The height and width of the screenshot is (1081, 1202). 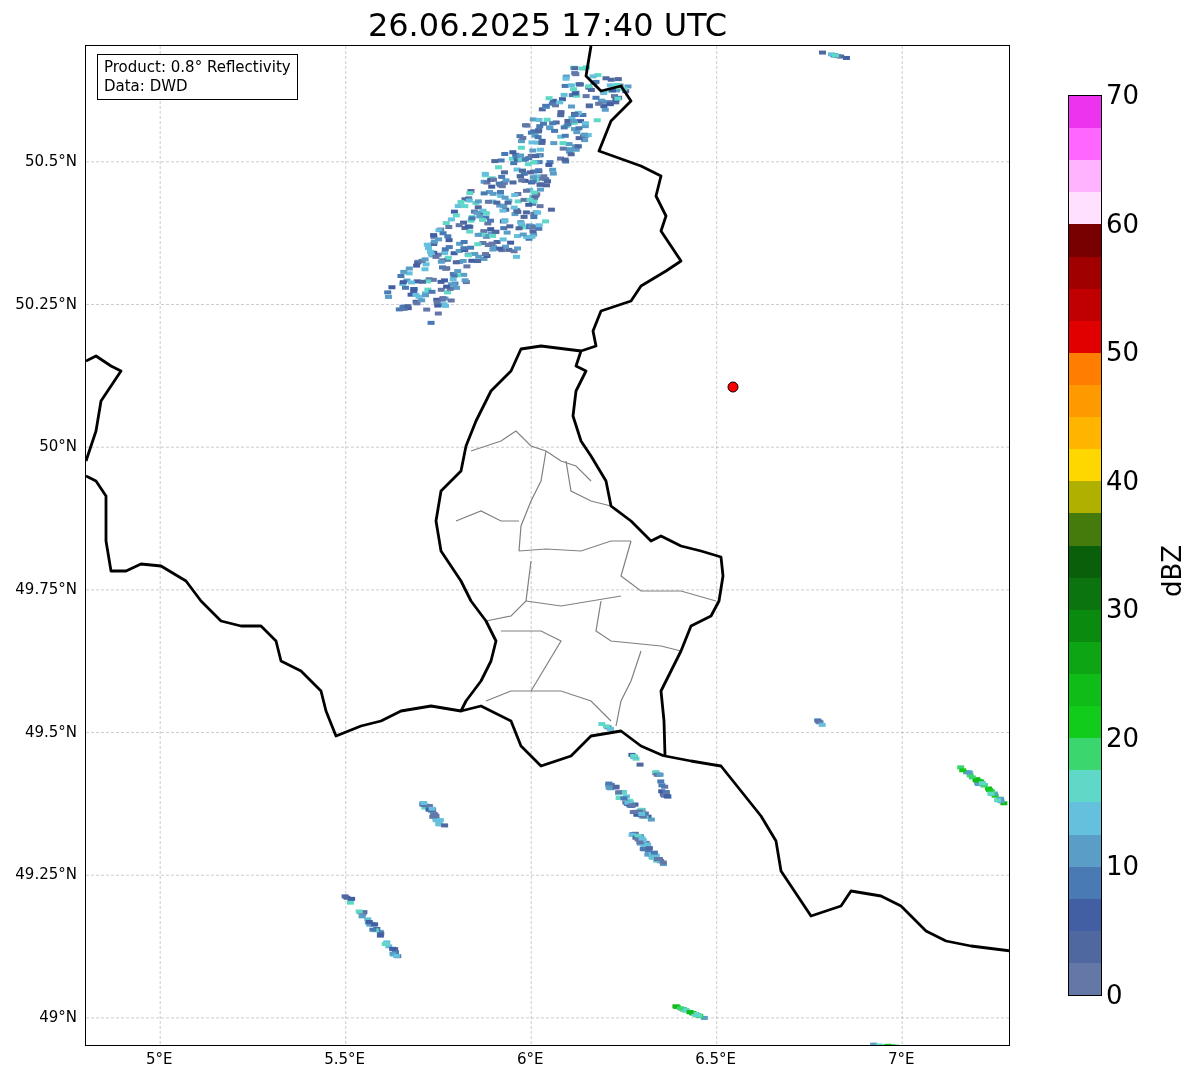 I want to click on latitude-label: 49.5°N, so click(x=50, y=731).